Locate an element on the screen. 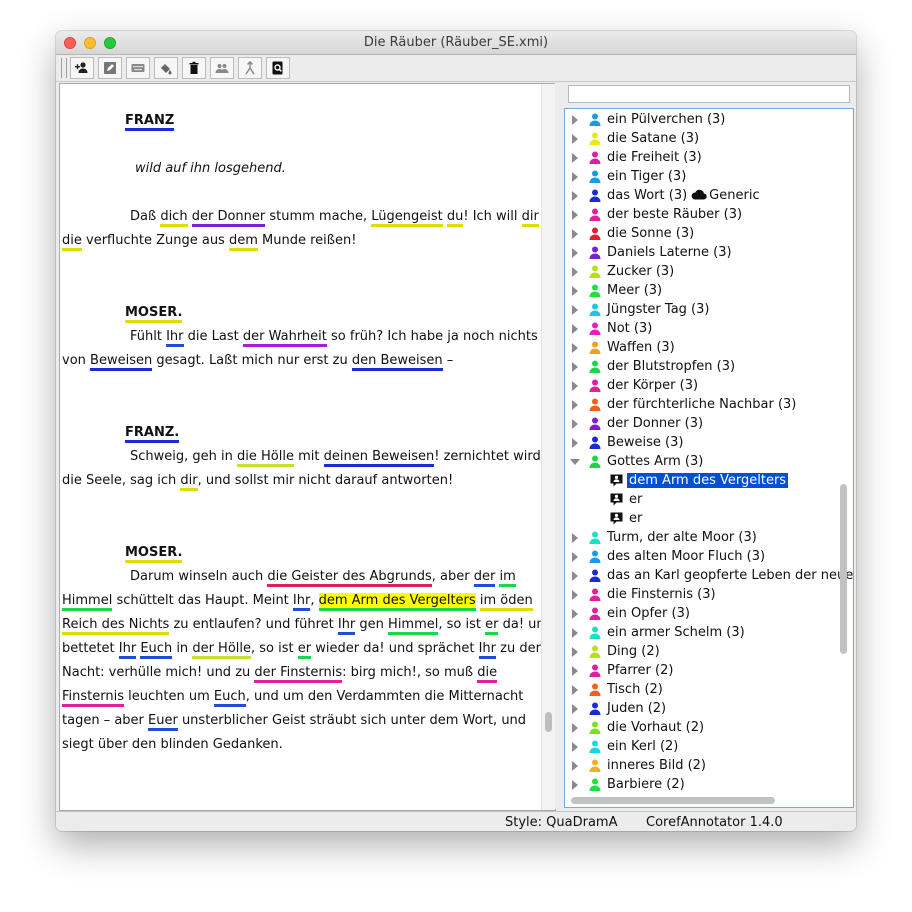  tree-entity-item: der Donner (3) is located at coordinates (705, 424).